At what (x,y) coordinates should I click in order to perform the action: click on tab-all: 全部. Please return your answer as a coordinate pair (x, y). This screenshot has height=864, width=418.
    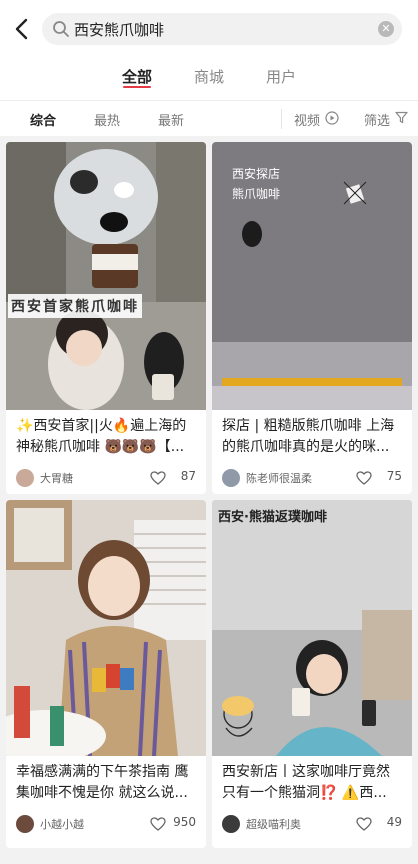
    Looking at the image, I should click on (137, 76).